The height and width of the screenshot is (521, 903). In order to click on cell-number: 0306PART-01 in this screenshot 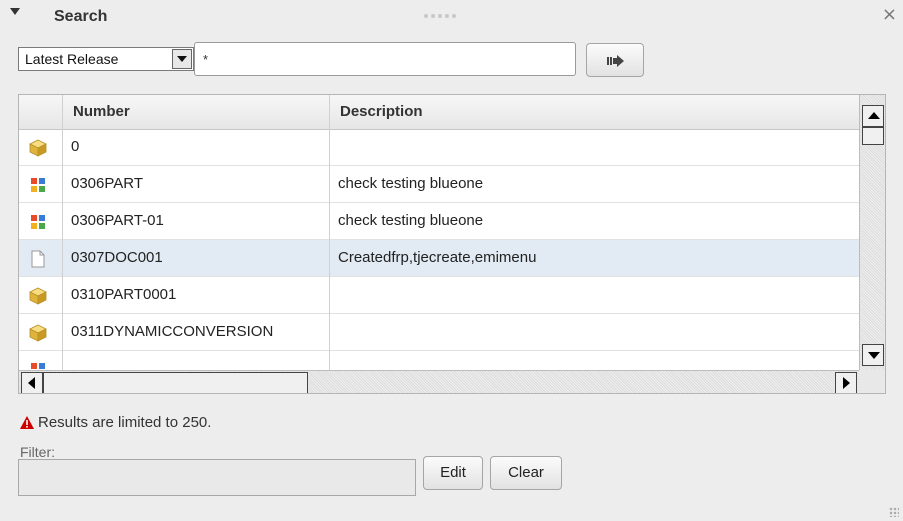, I will do `click(117, 220)`.